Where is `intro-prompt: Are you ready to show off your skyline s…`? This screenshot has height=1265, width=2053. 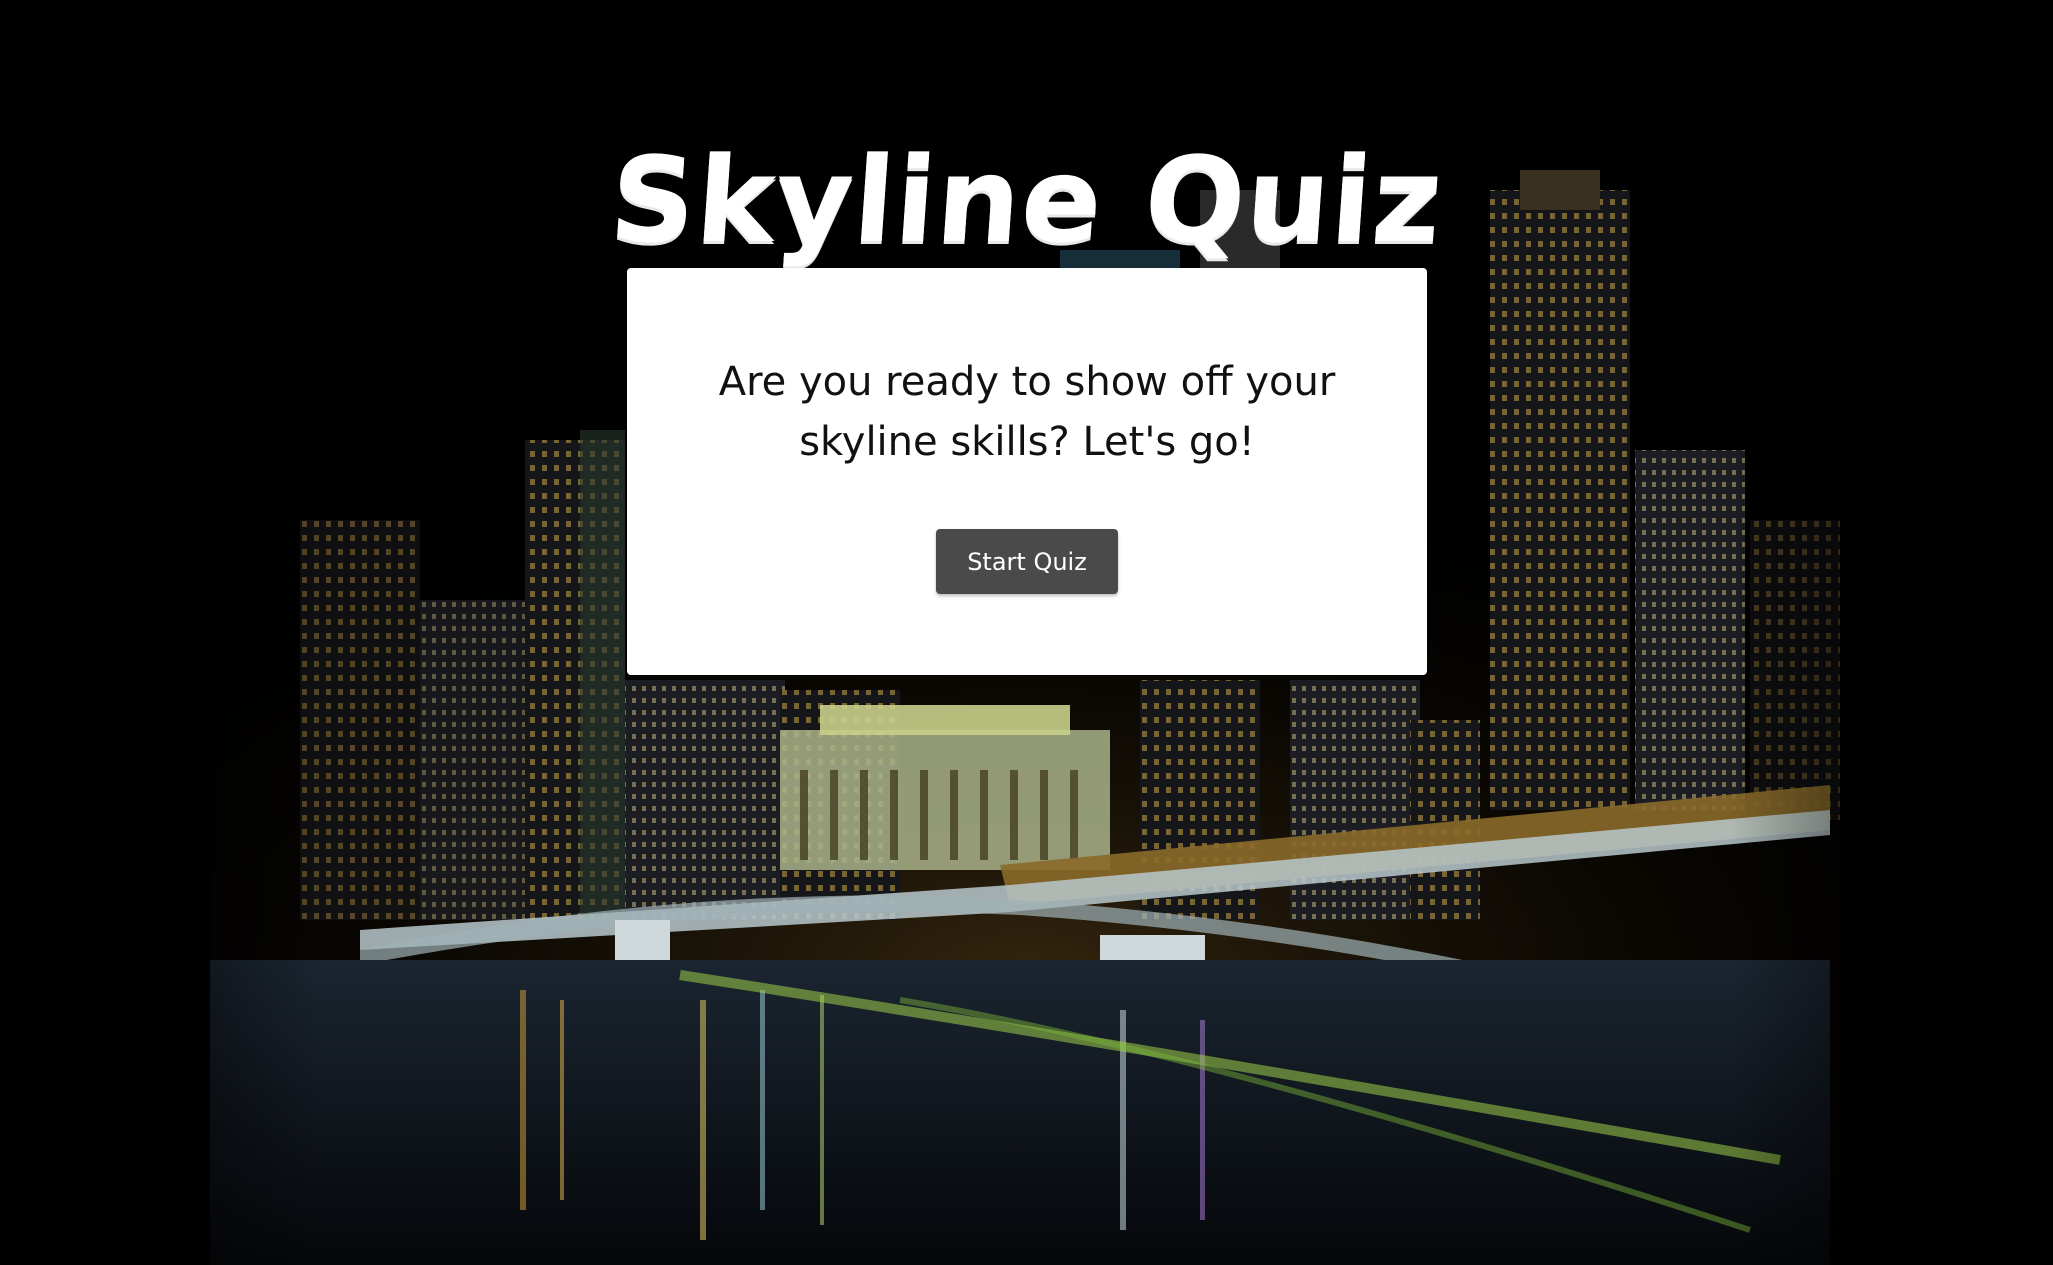 intro-prompt: Are you ready to show off your skyline s… is located at coordinates (1027, 412).